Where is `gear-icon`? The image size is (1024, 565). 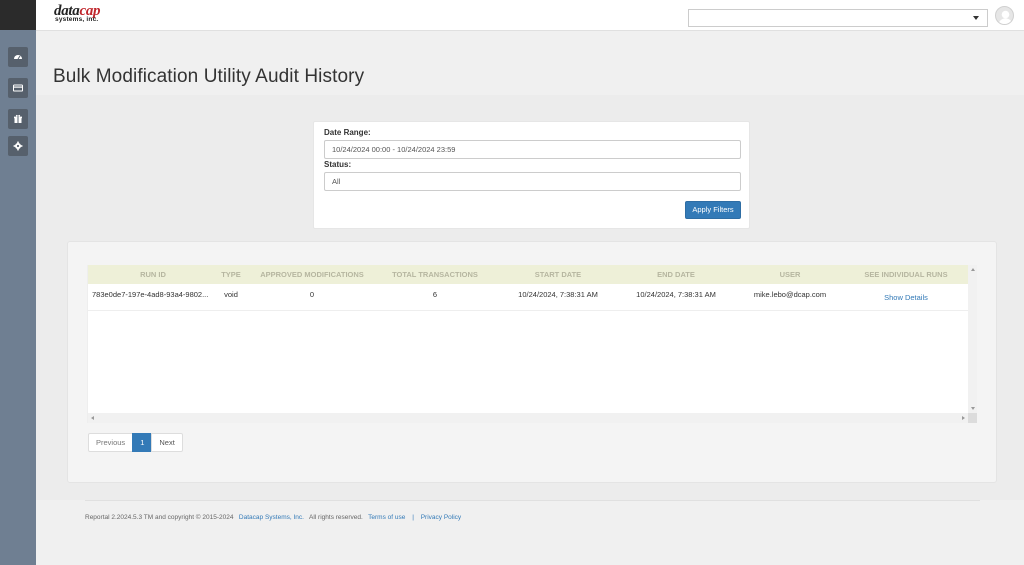 gear-icon is located at coordinates (18, 146).